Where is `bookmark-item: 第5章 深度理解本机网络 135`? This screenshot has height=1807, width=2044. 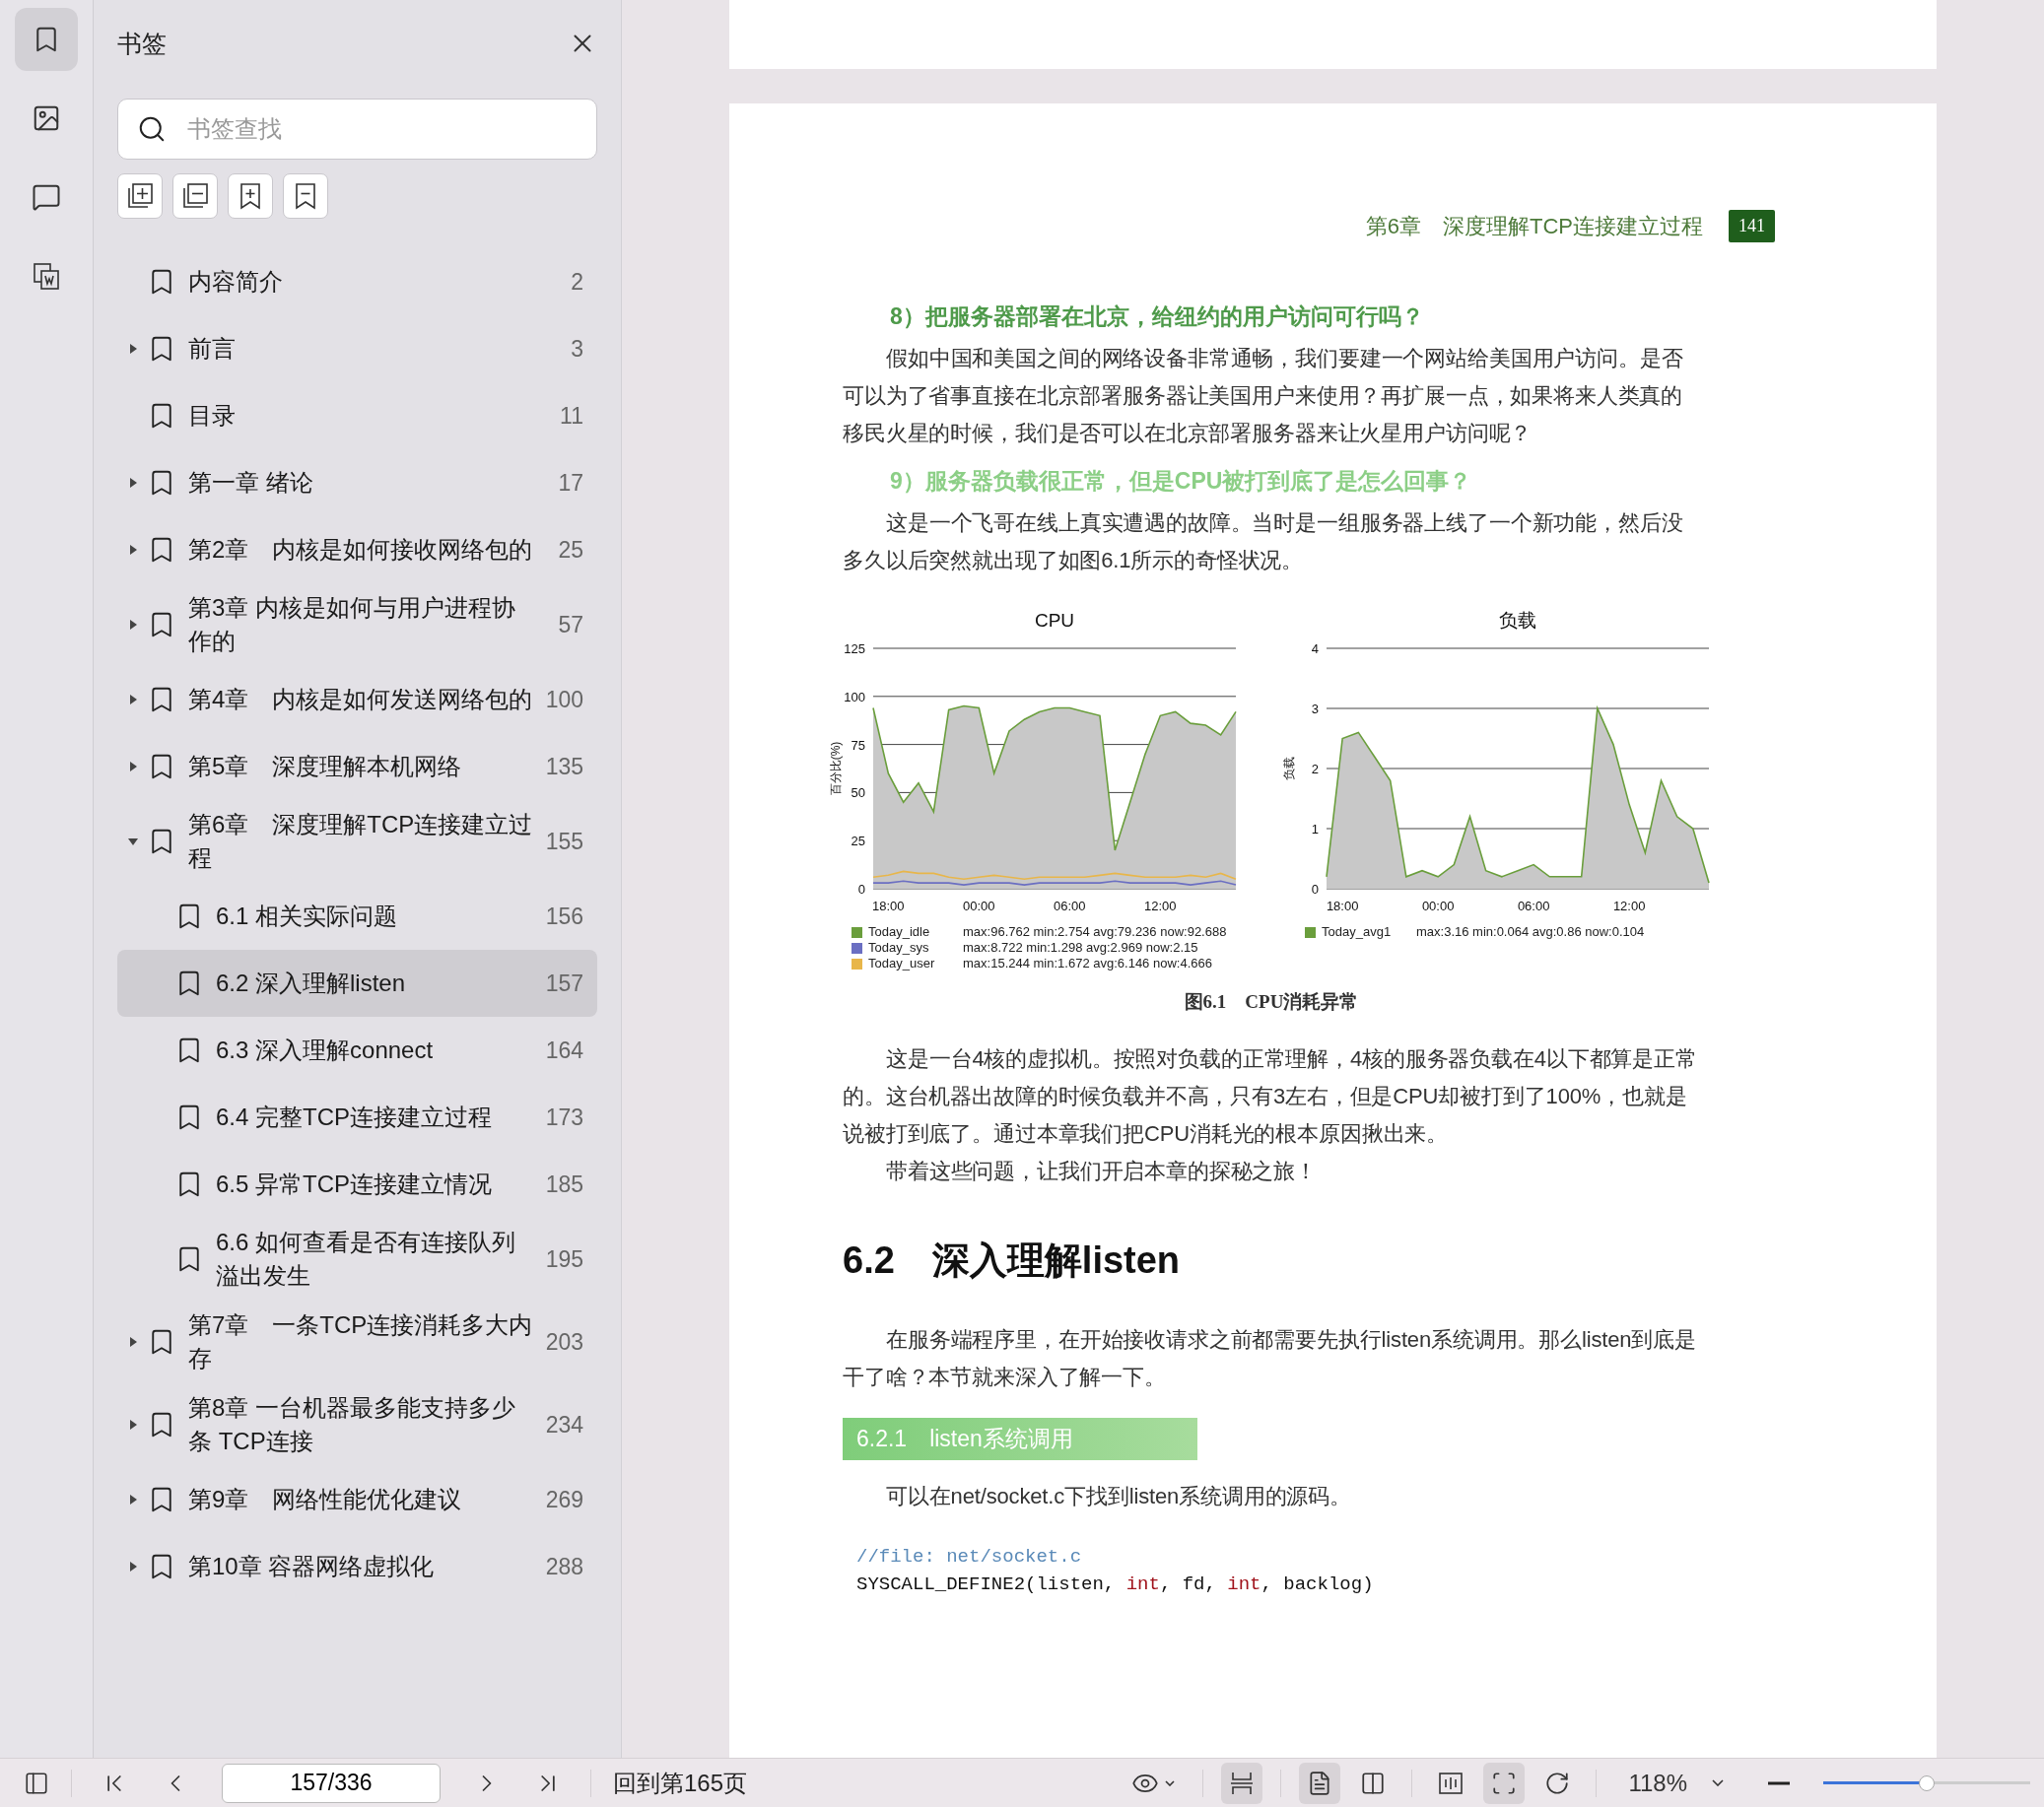
bookmark-item: 第5章 深度理解本机网络 135 is located at coordinates (357, 767).